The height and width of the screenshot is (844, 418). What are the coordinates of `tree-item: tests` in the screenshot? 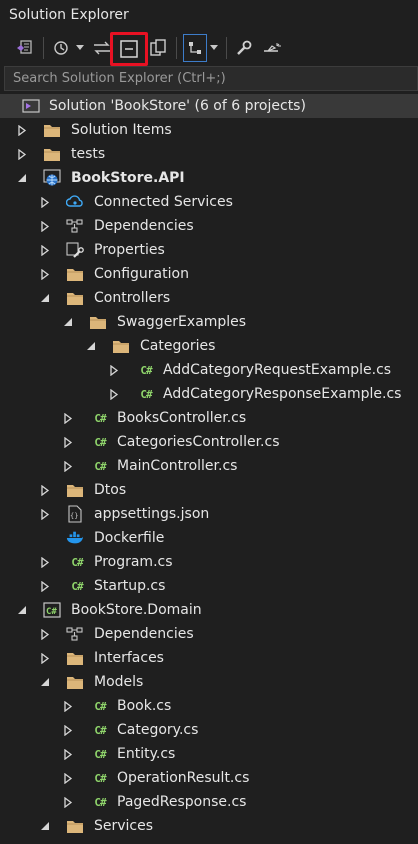 It's located at (209, 154).